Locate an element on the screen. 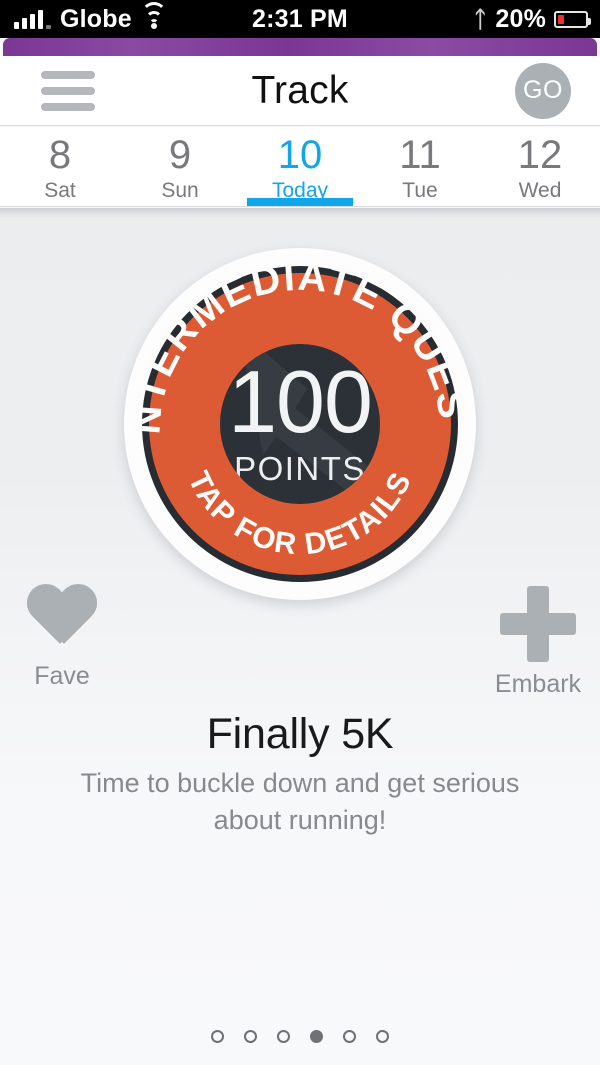  day-active-underline is located at coordinates (300, 202).